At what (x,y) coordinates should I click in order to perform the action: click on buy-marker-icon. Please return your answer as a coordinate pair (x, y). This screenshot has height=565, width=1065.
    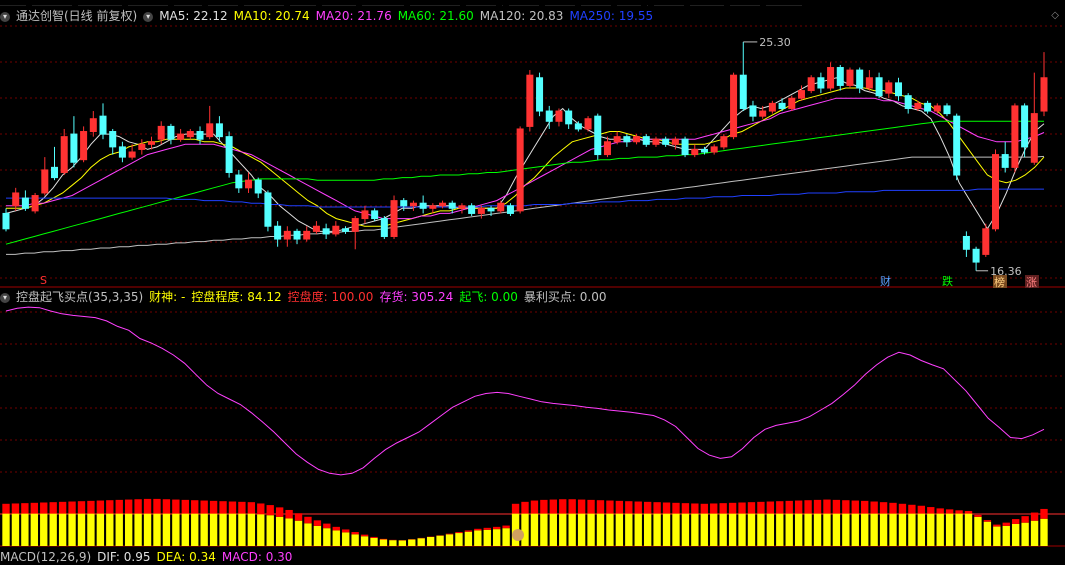
    Looking at the image, I should click on (518, 535).